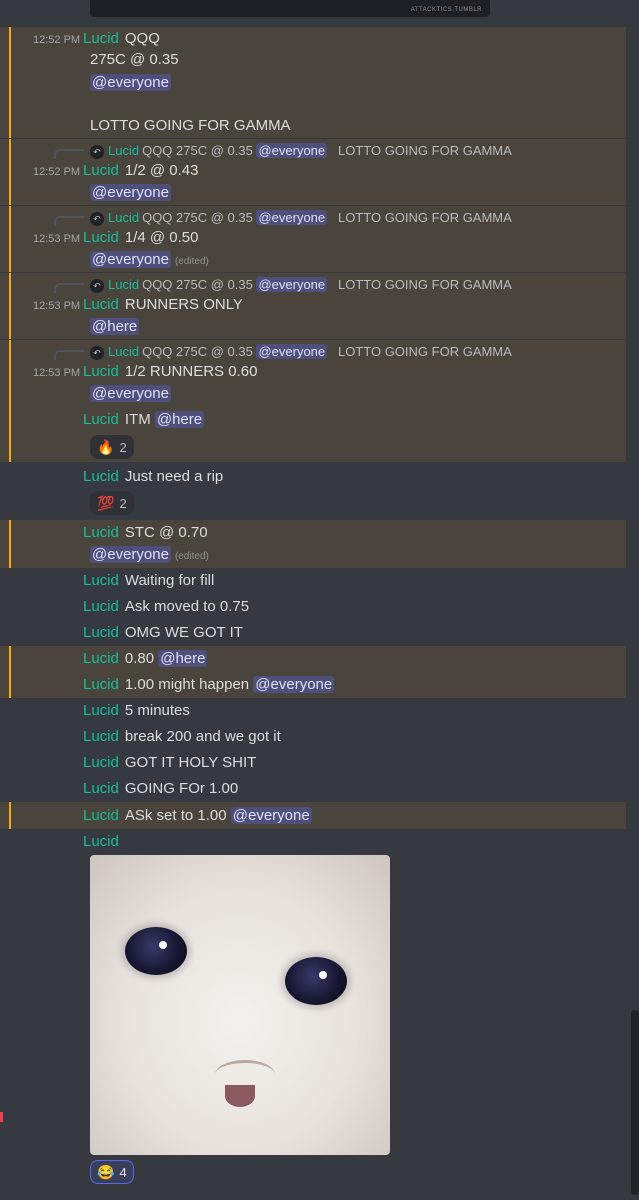 The width and height of the screenshot is (639, 1200). What do you see at coordinates (313, 711) in the screenshot?
I see `message: Lucid 5 minutes` at bounding box center [313, 711].